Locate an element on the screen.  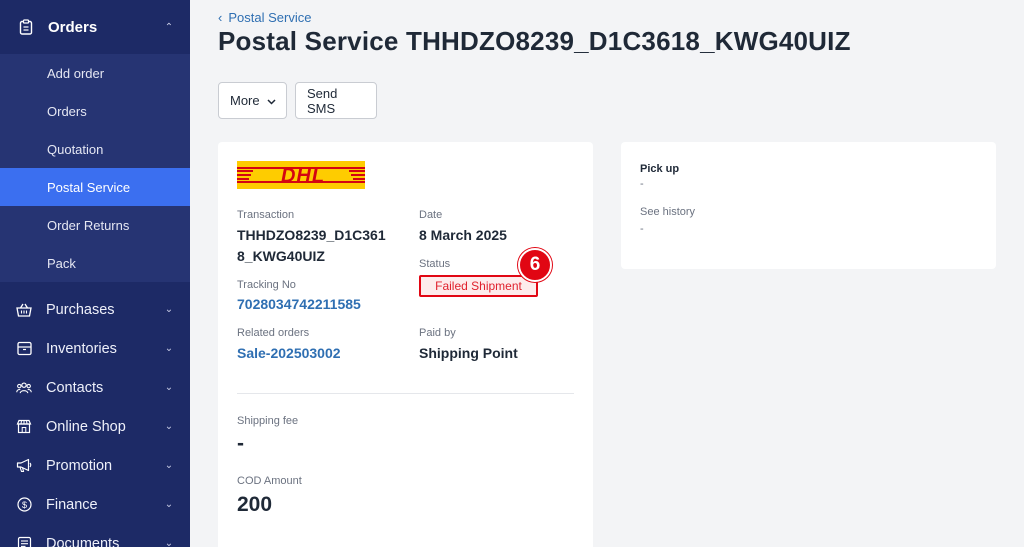
shipping-fee-label: Shipping fee is located at coordinates (268, 421).